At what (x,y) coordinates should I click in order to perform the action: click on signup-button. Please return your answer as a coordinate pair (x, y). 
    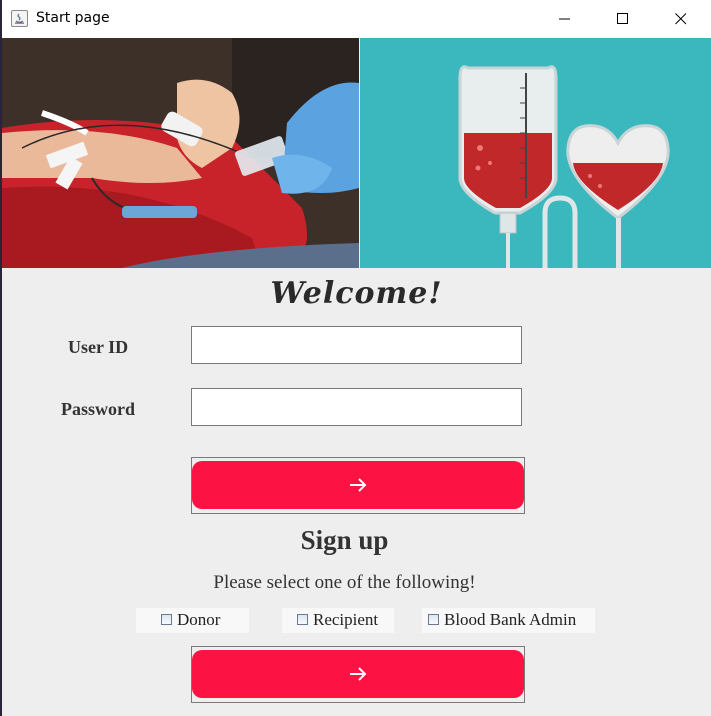
    Looking at the image, I should click on (358, 674).